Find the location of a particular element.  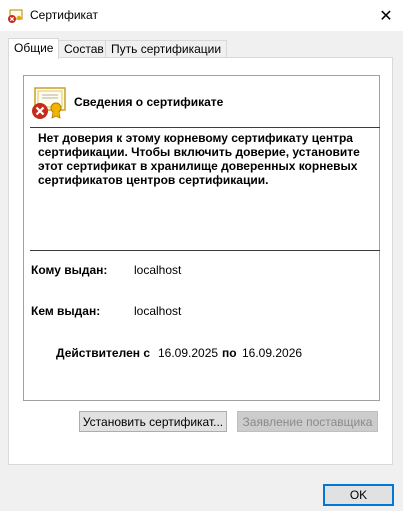

issued-by-value: localhost is located at coordinates (158, 311).